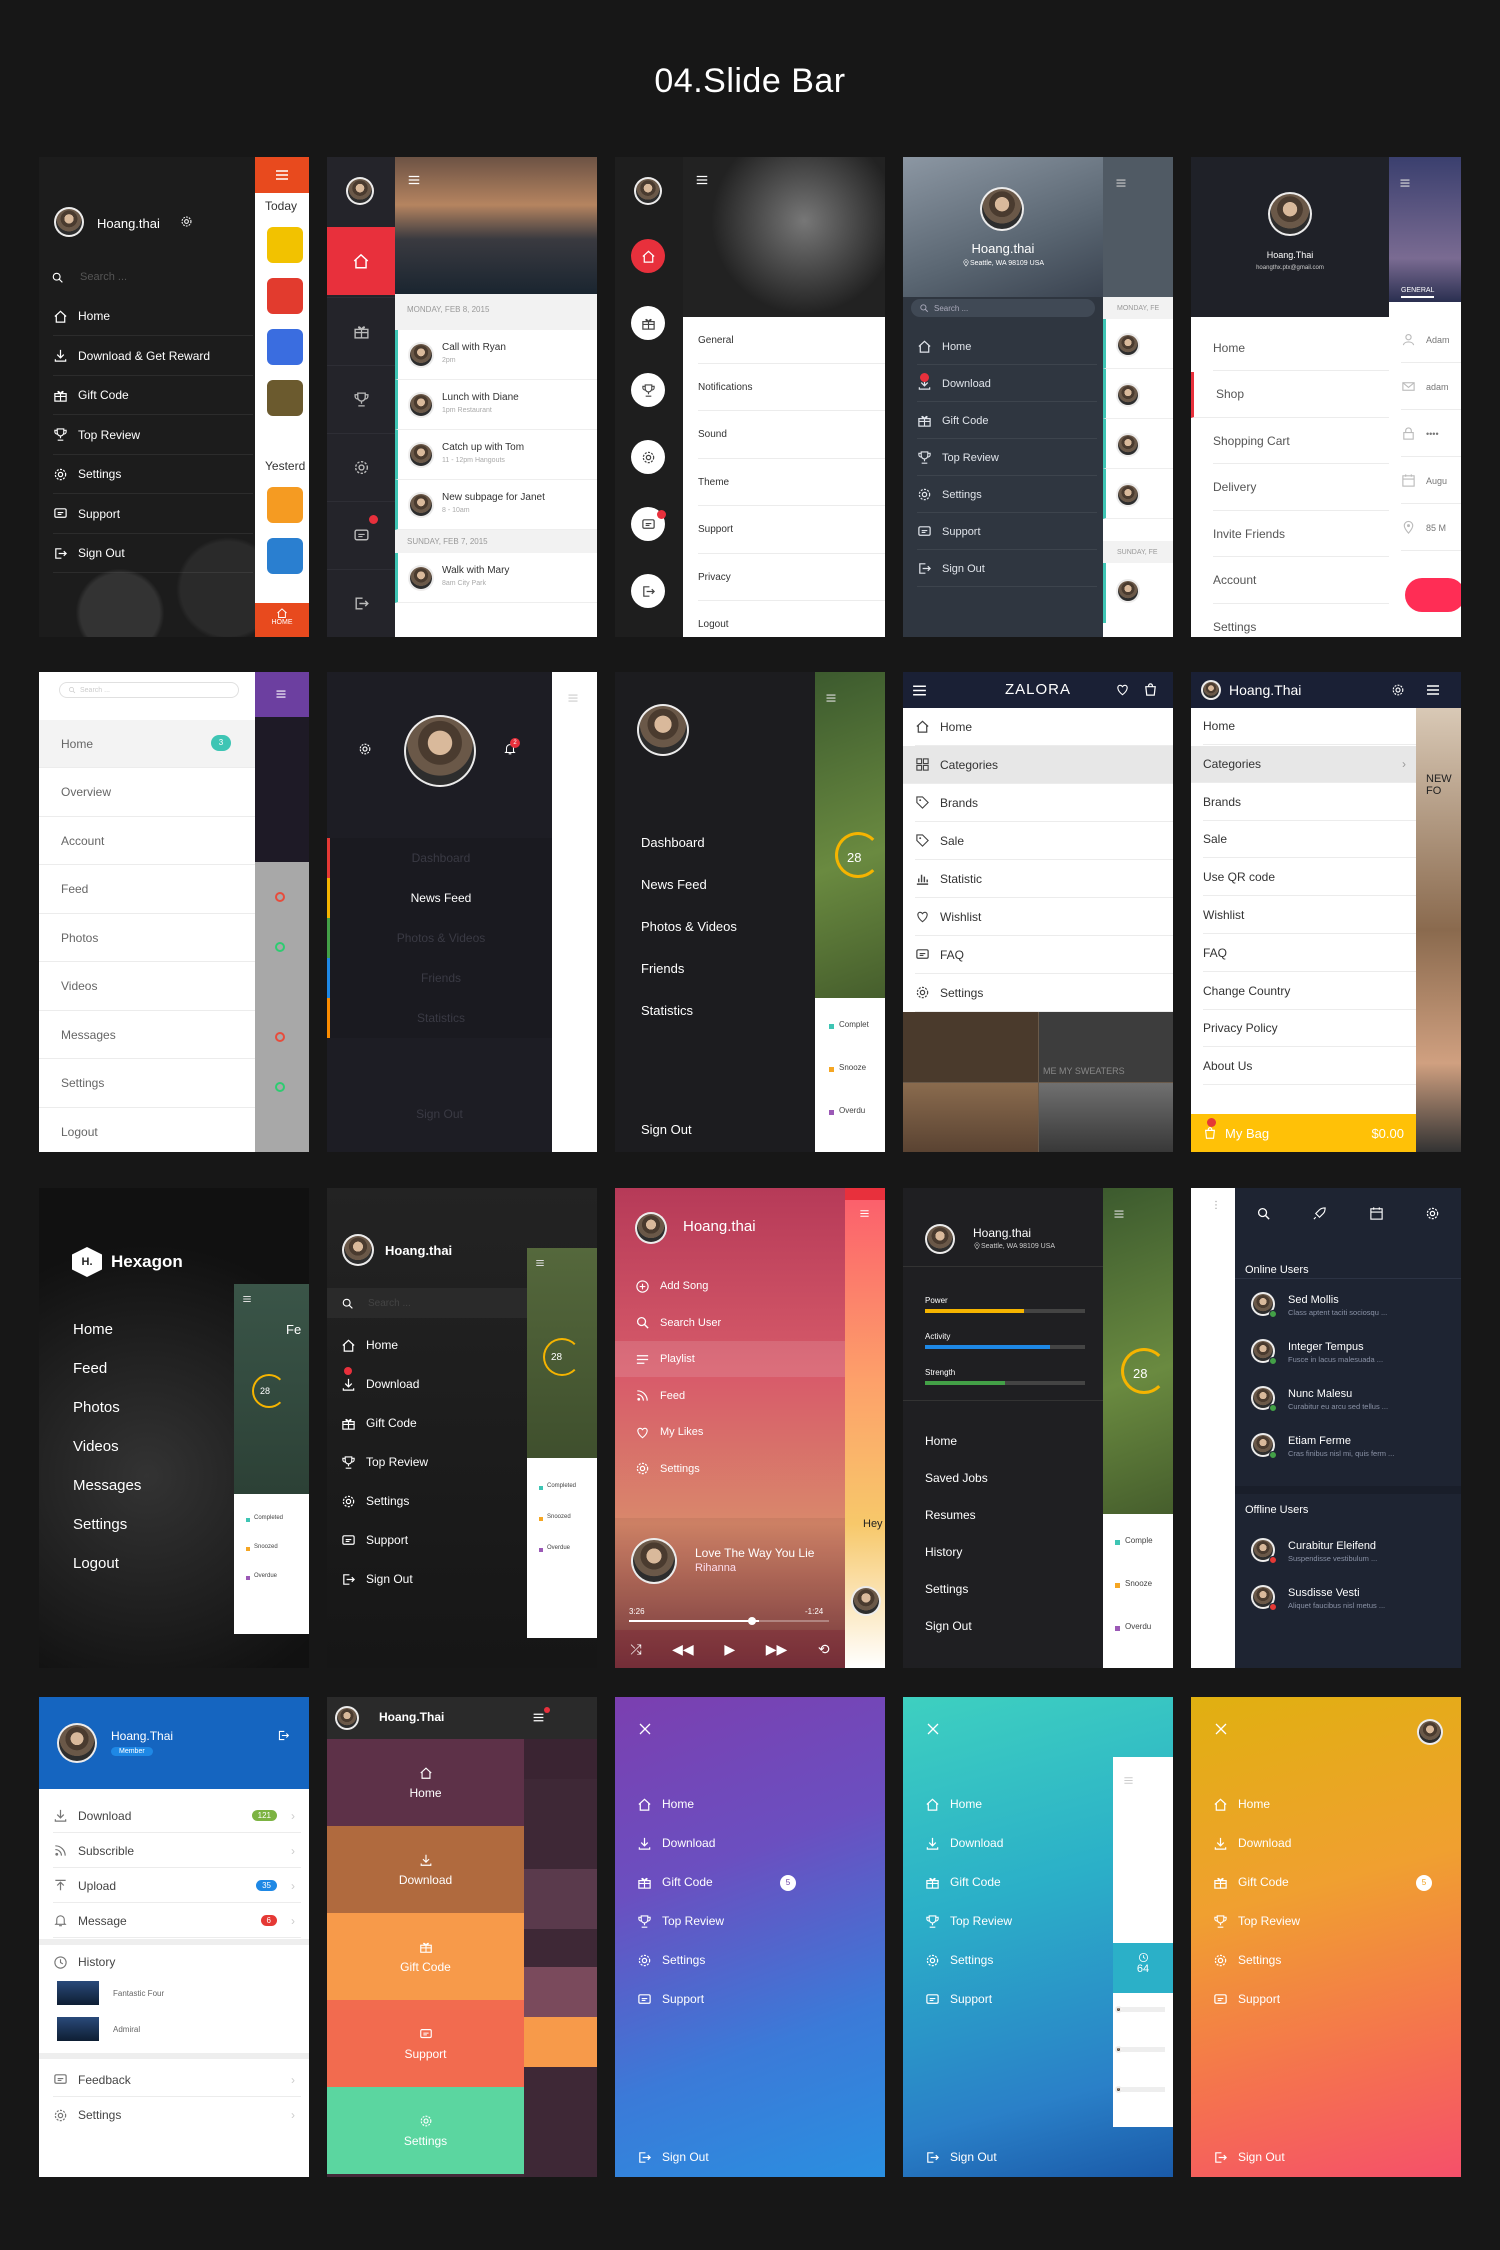 The image size is (1500, 2250). I want to click on menu-item: About Us, so click(1309, 1067).